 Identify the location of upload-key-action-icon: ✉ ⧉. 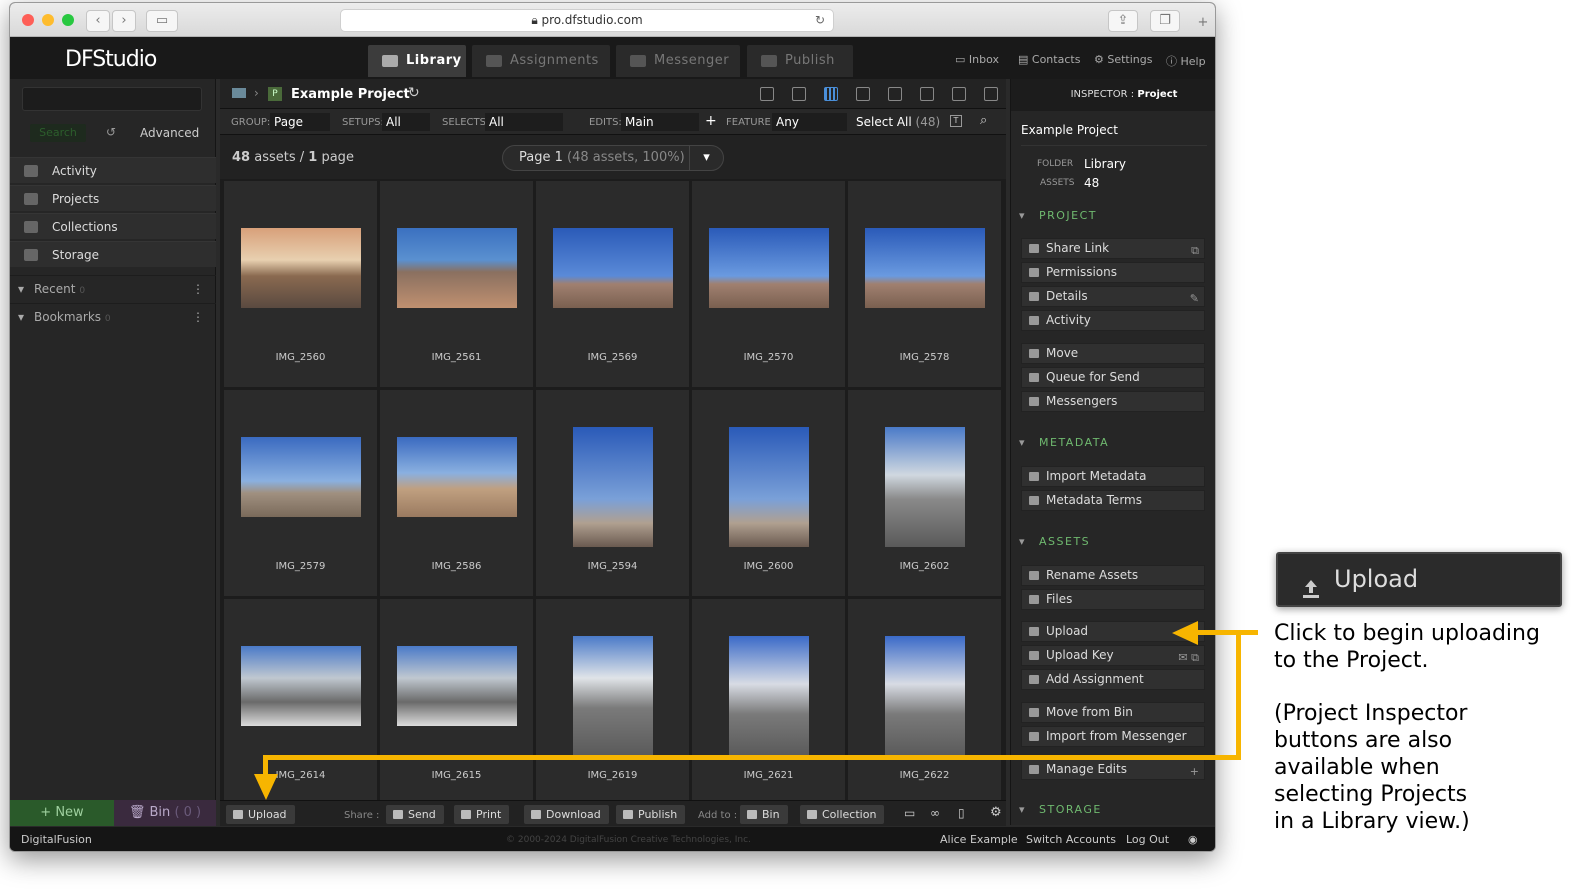
(1188, 657).